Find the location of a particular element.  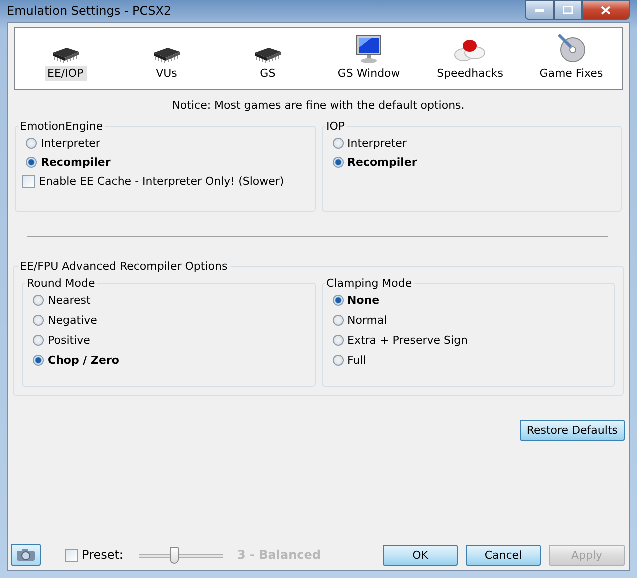

settings-tab: Game Fixes is located at coordinates (571, 58).